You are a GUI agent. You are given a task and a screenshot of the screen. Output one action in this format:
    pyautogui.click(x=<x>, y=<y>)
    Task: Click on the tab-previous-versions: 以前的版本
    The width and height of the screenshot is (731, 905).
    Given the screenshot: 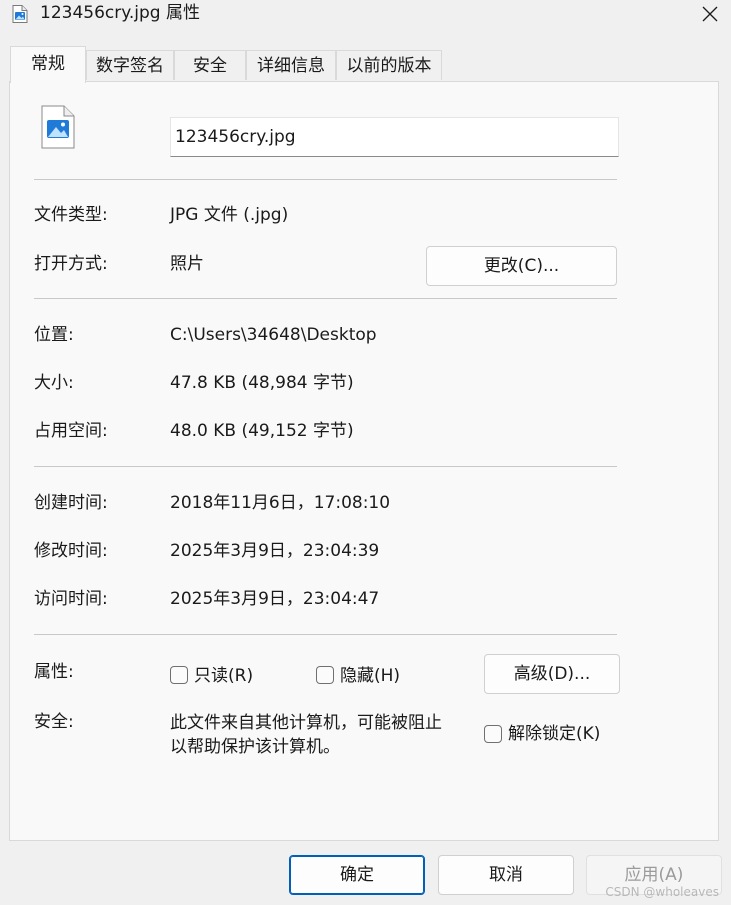 What is the action you would take?
    pyautogui.click(x=389, y=65)
    